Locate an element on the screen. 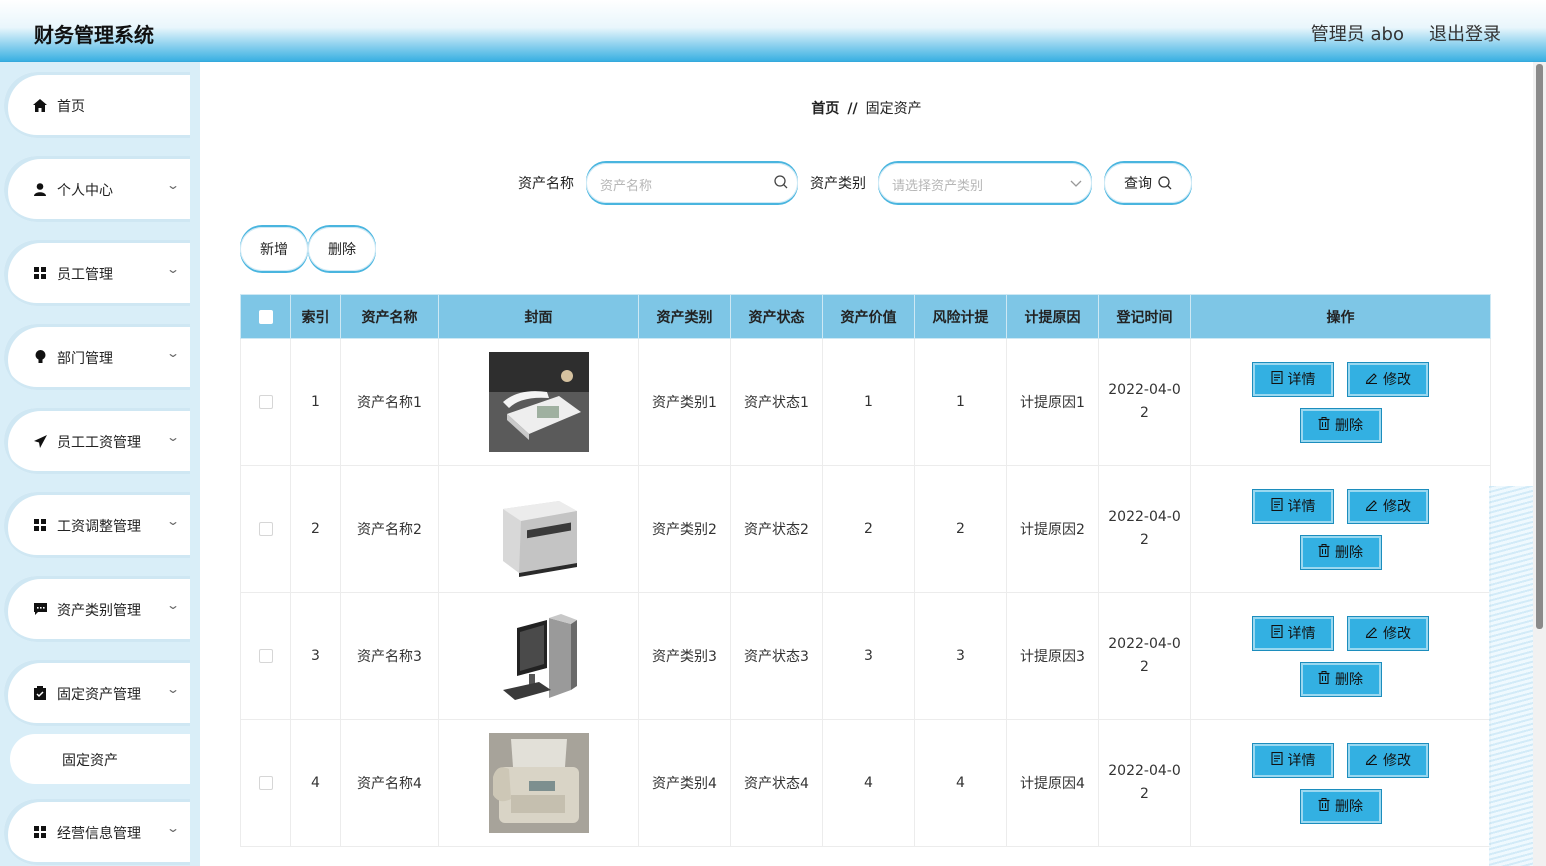  asset-type-select: 请选择资产类别 is located at coordinates (985, 183).